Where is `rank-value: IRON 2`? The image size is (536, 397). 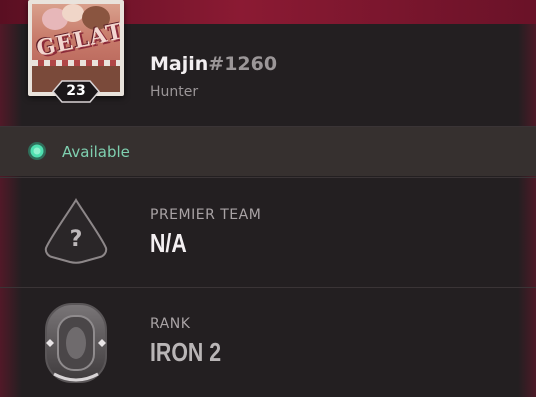
rank-value: IRON 2 is located at coordinates (186, 352).